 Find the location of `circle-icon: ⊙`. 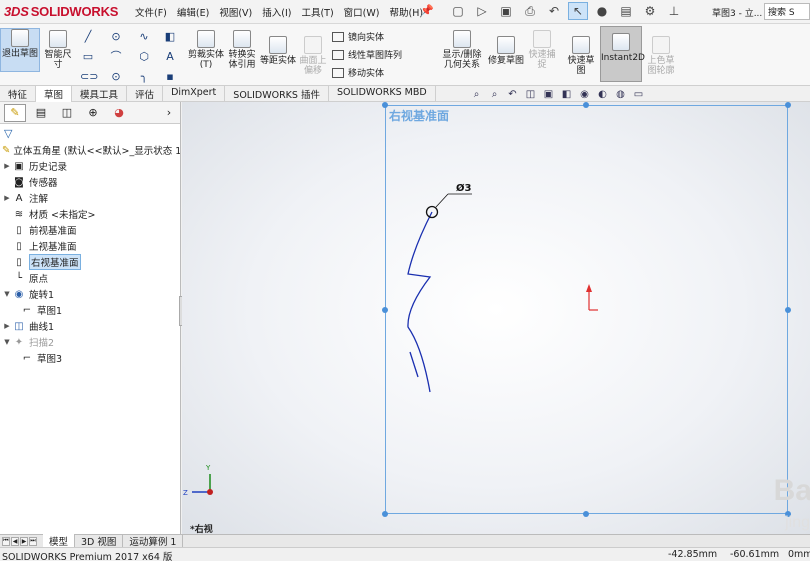

circle-icon: ⊙ is located at coordinates (116, 37).